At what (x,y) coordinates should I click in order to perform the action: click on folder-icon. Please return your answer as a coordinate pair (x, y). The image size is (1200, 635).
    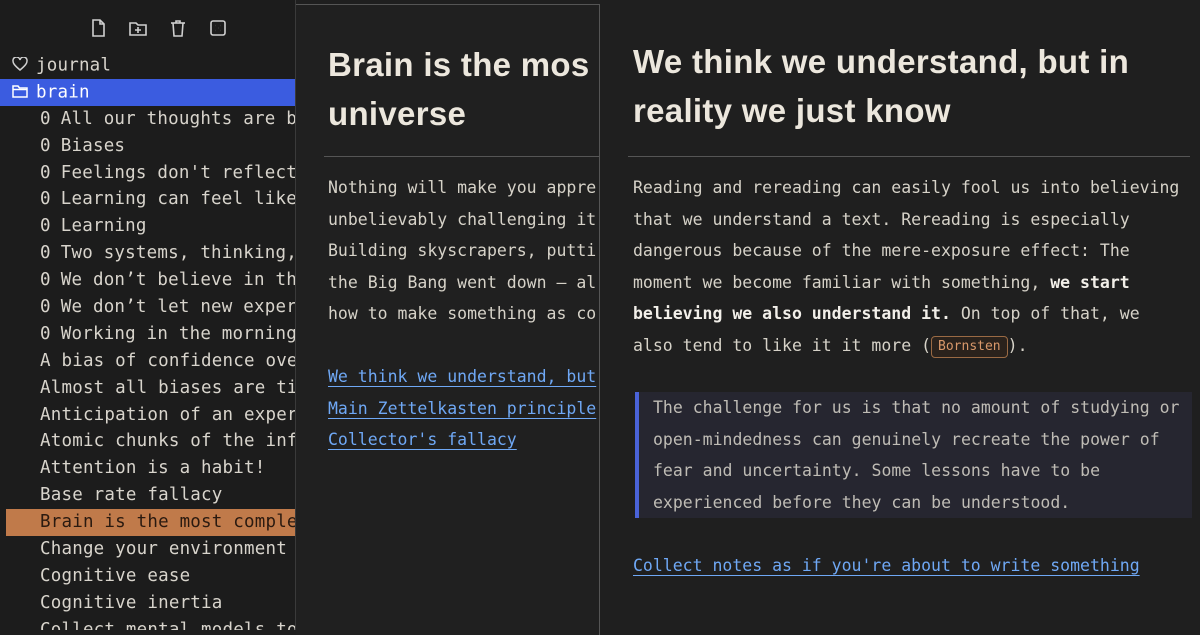
    Looking at the image, I should click on (21, 92).